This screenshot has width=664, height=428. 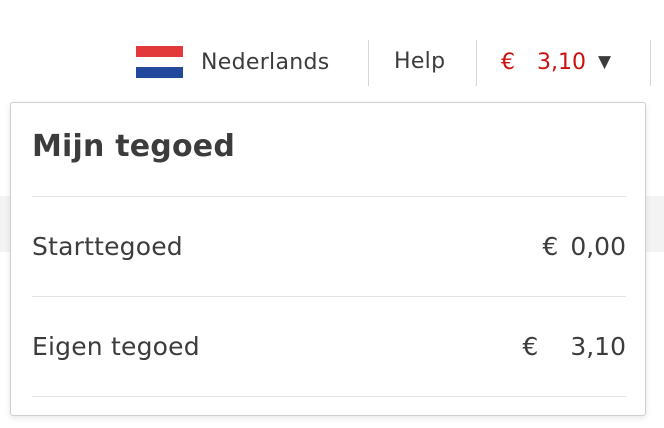 What do you see at coordinates (598, 346) in the screenshot?
I see `row-amount: 3,10` at bounding box center [598, 346].